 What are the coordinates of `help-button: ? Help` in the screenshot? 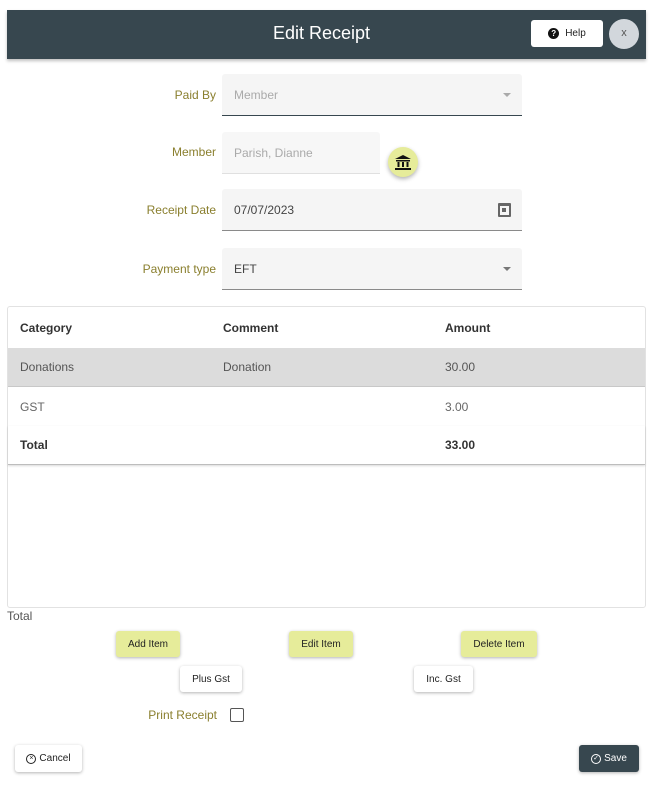 It's located at (567, 33).